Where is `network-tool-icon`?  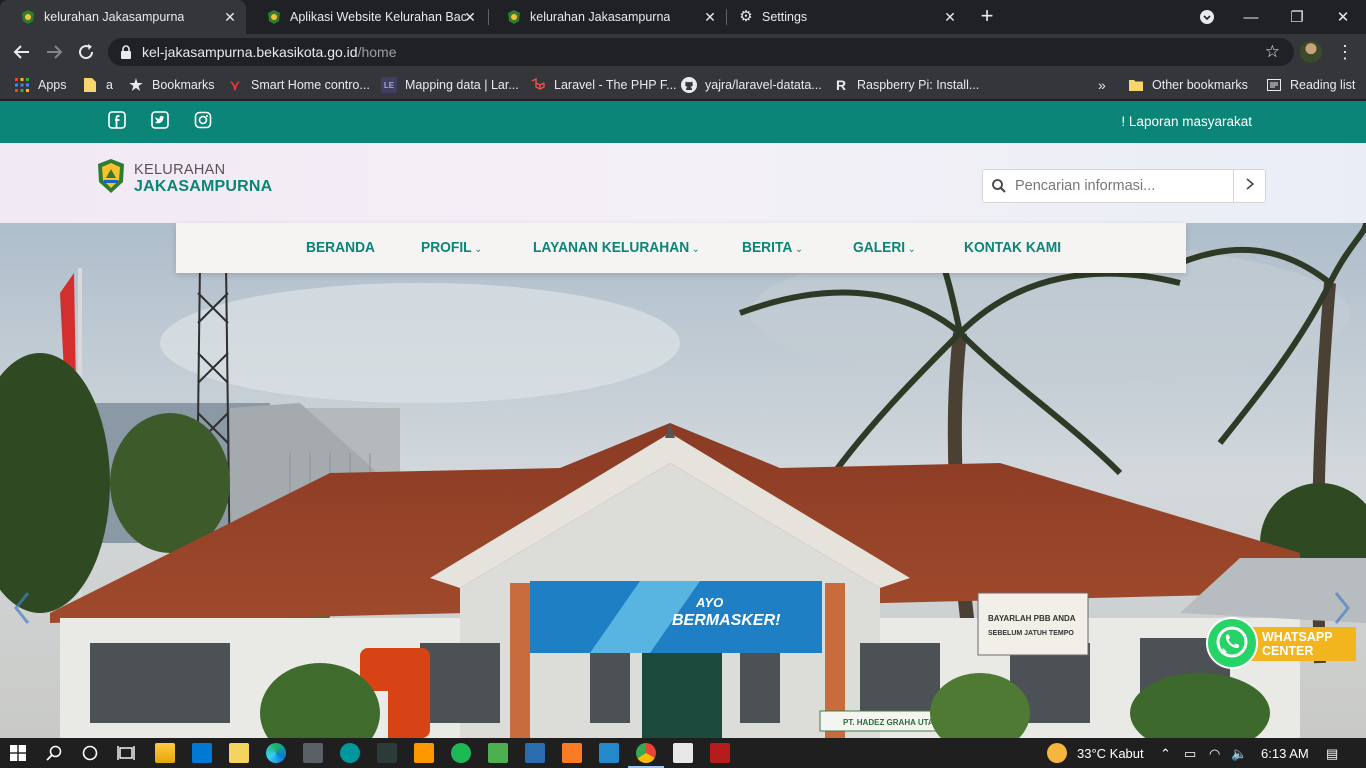 network-tool-icon is located at coordinates (313, 753).